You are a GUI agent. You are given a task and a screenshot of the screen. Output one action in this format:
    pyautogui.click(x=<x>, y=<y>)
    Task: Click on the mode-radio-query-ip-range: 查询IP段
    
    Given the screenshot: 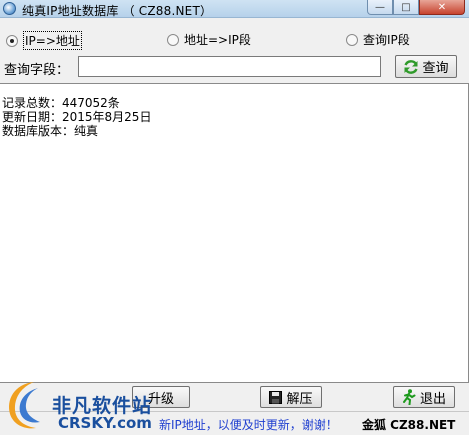 What is the action you would take?
    pyautogui.click(x=378, y=39)
    